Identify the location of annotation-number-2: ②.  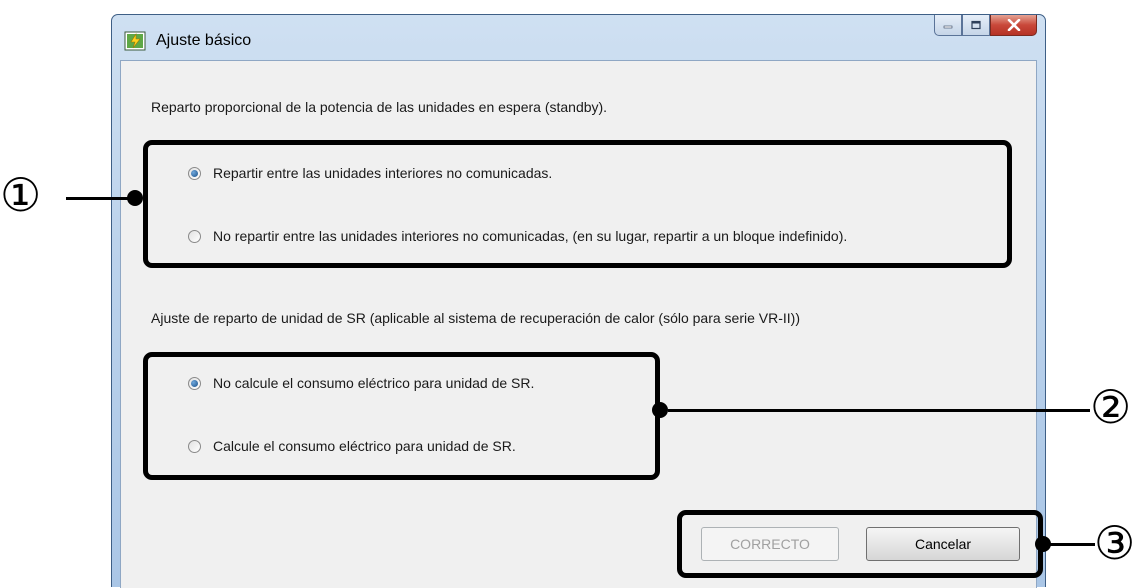
(1111, 407).